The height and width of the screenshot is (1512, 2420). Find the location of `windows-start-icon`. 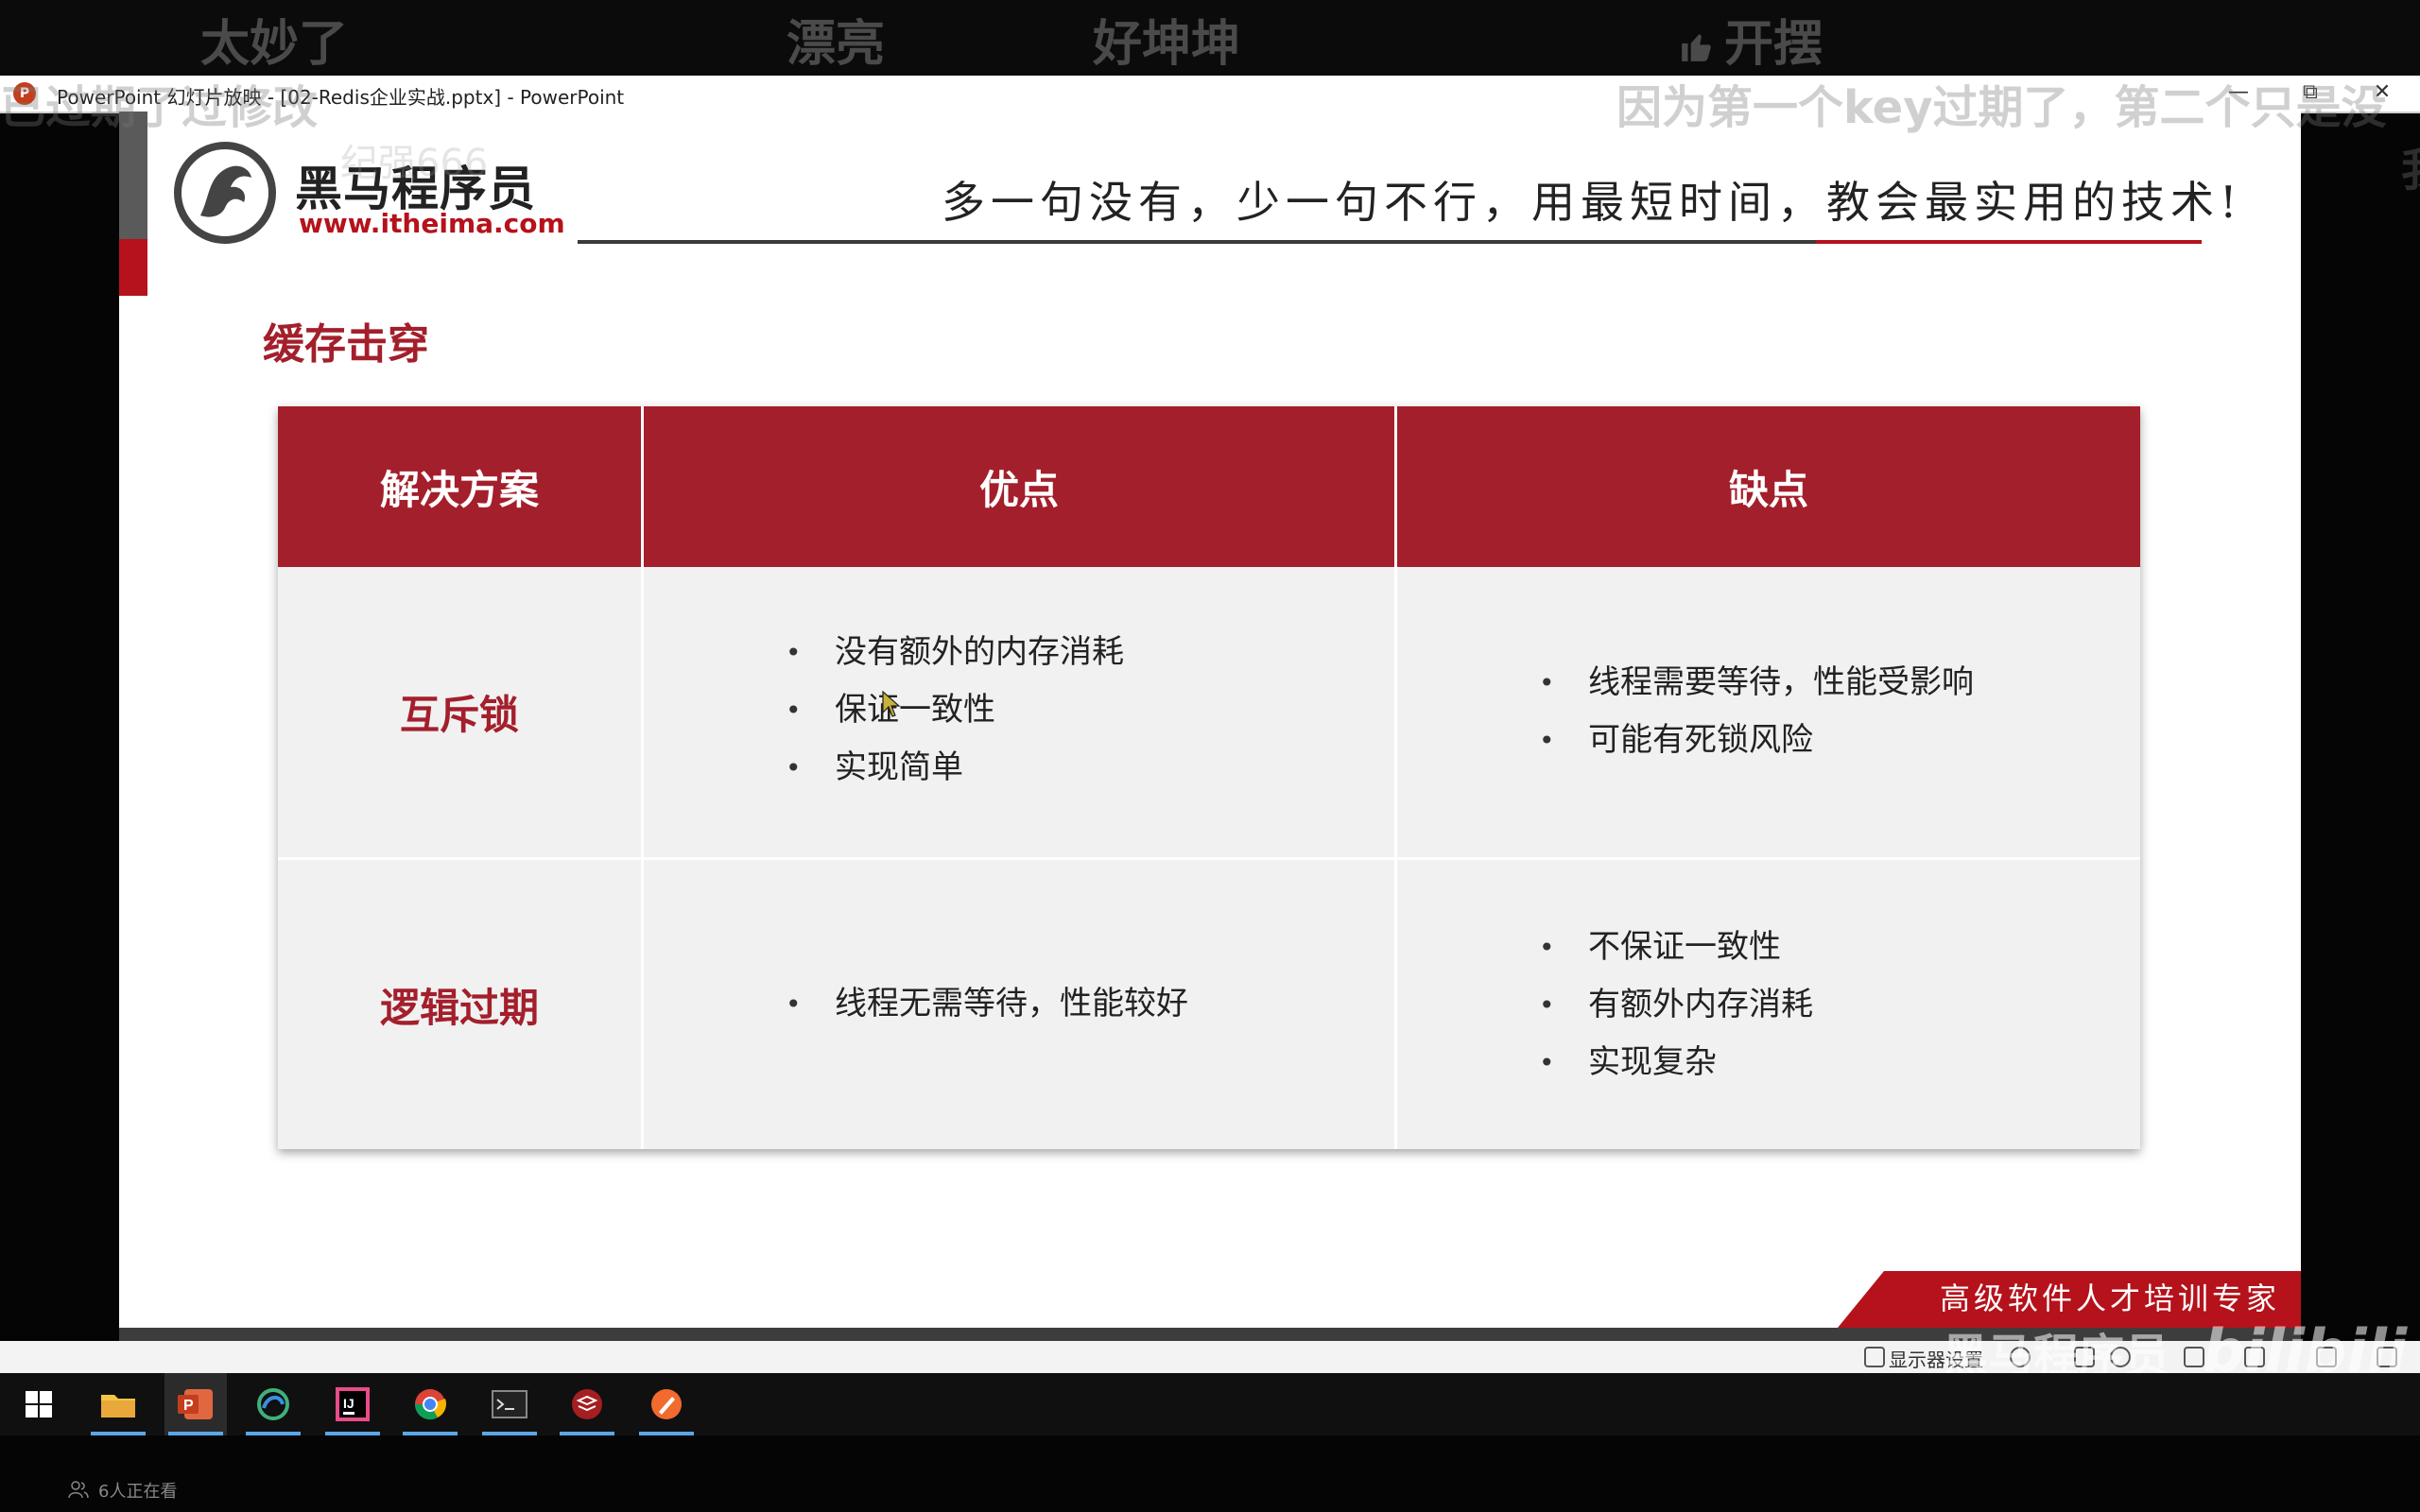

windows-start-icon is located at coordinates (39, 1404).